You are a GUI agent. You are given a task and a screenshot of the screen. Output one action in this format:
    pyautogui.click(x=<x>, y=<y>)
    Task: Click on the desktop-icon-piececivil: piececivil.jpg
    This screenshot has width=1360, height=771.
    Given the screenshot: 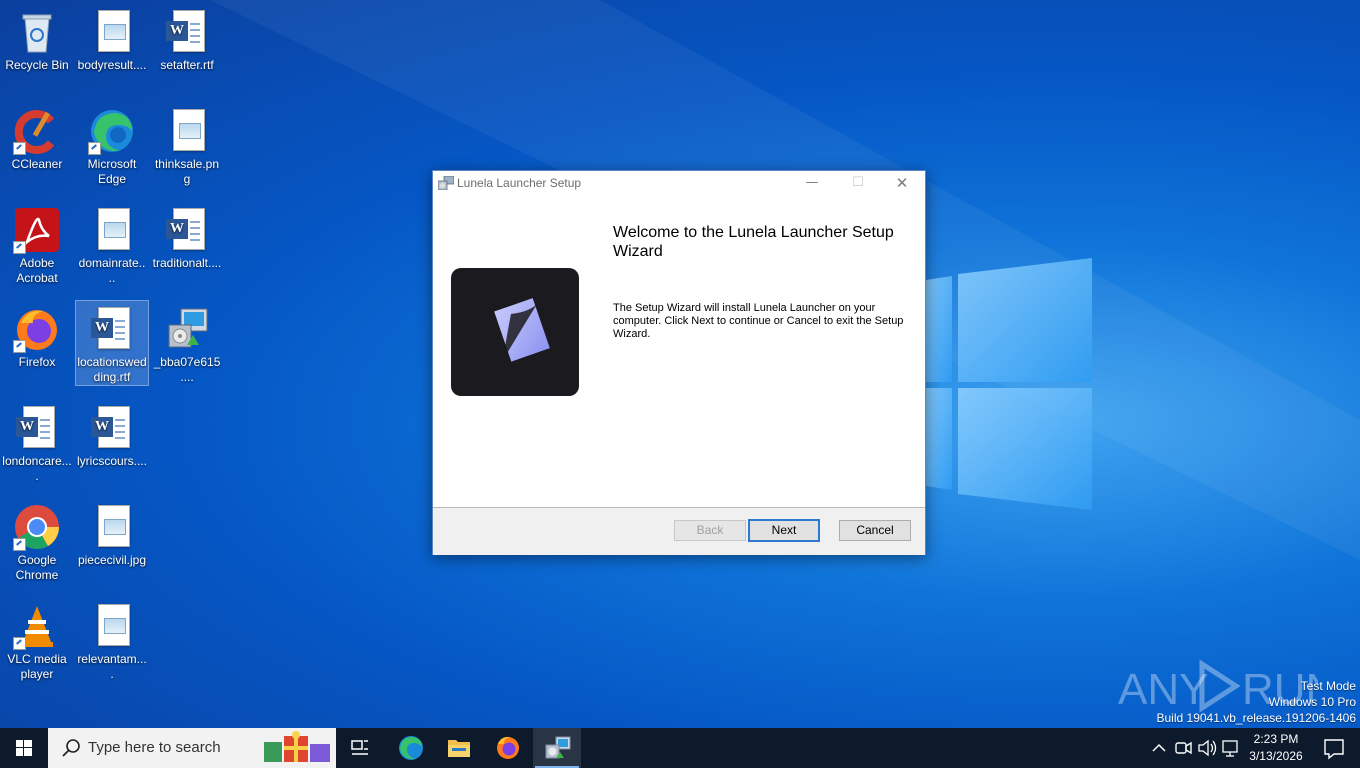 What is the action you would take?
    pyautogui.click(x=112, y=540)
    